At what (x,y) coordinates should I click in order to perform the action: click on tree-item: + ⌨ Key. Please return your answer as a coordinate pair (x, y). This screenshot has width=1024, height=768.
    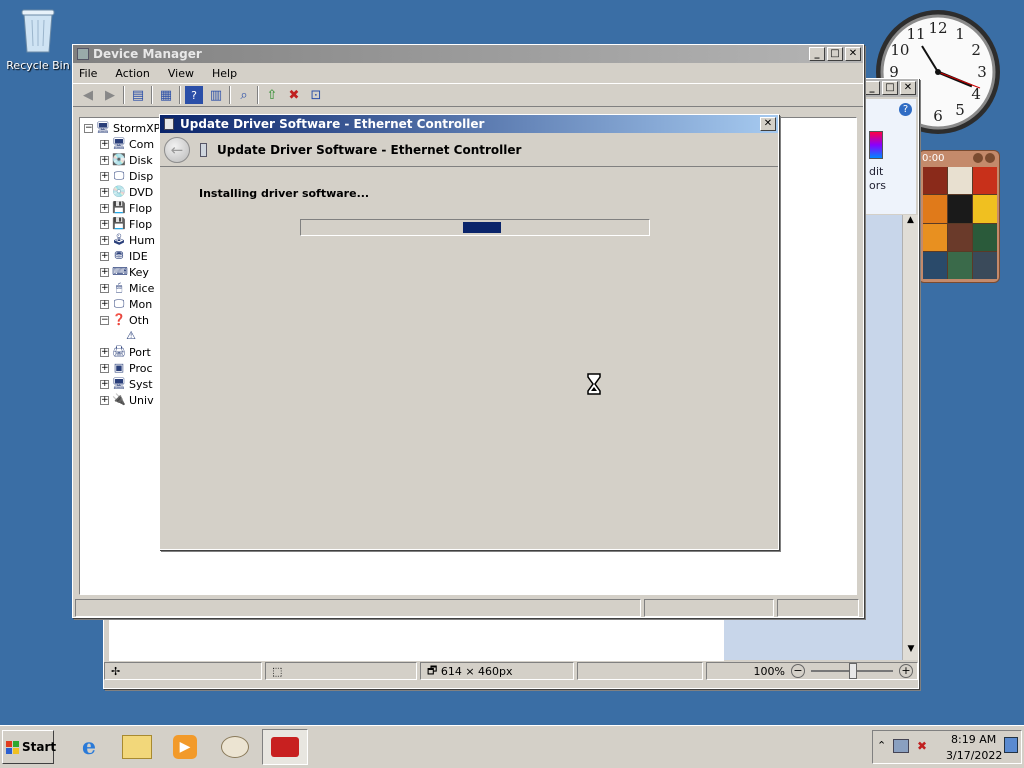
    Looking at the image, I should click on (124, 272).